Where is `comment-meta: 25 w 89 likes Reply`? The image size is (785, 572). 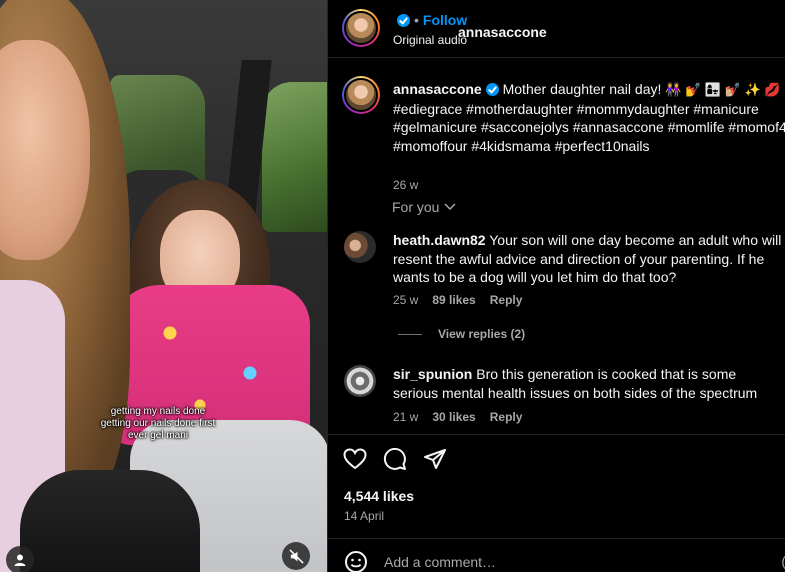
comment-meta: 25 w 89 likes Reply is located at coordinates (457, 300).